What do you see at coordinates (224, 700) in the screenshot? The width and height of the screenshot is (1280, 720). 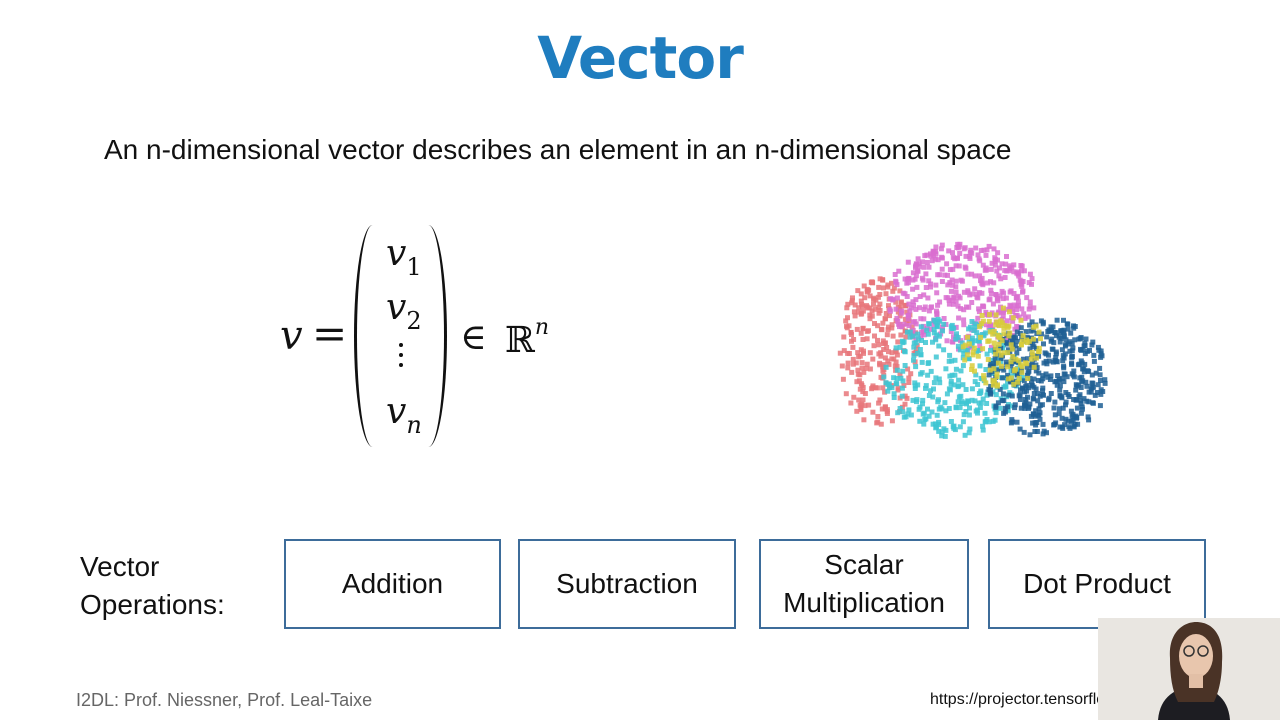 I see `footer-credit: I2DL: Prof. Niessner, Prof. Leal-Taixe` at bounding box center [224, 700].